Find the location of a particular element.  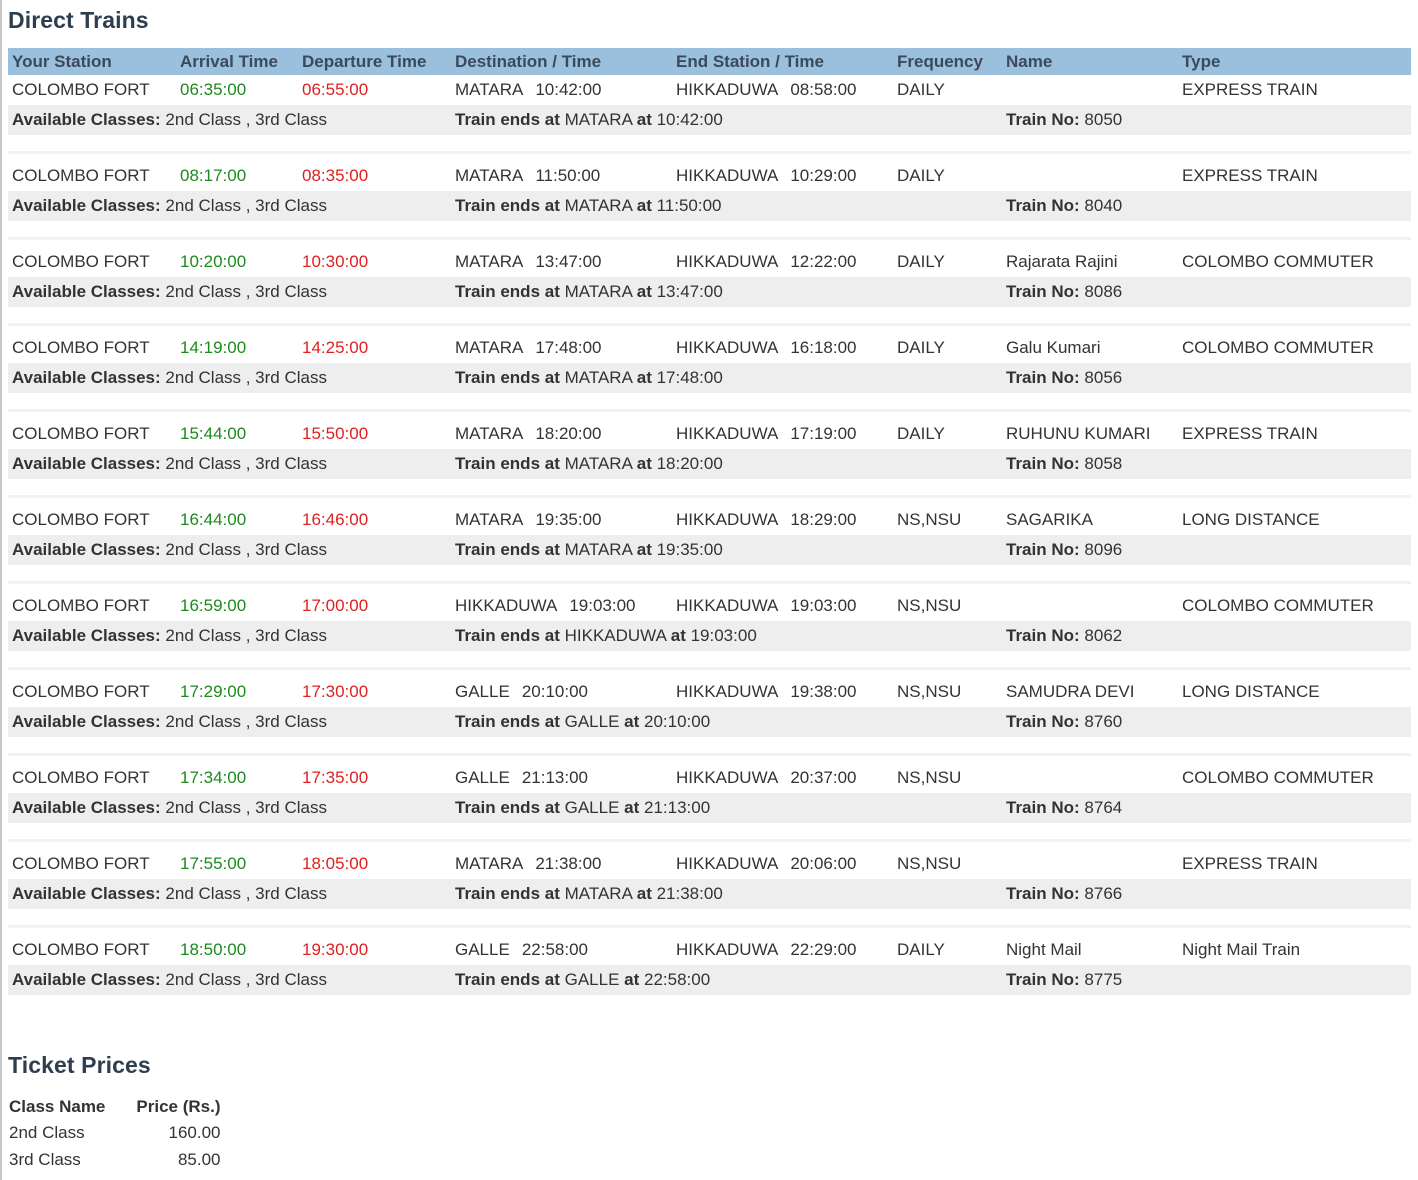

price-value: 85.00 is located at coordinates (199, 1159).